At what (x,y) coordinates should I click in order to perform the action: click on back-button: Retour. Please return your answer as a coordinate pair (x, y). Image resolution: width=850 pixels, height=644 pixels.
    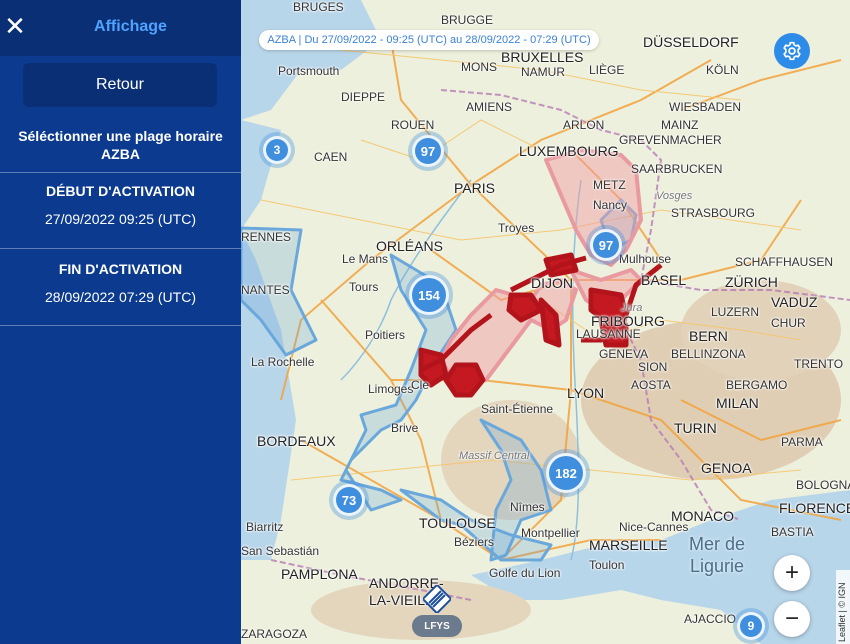
    Looking at the image, I should click on (120, 85).